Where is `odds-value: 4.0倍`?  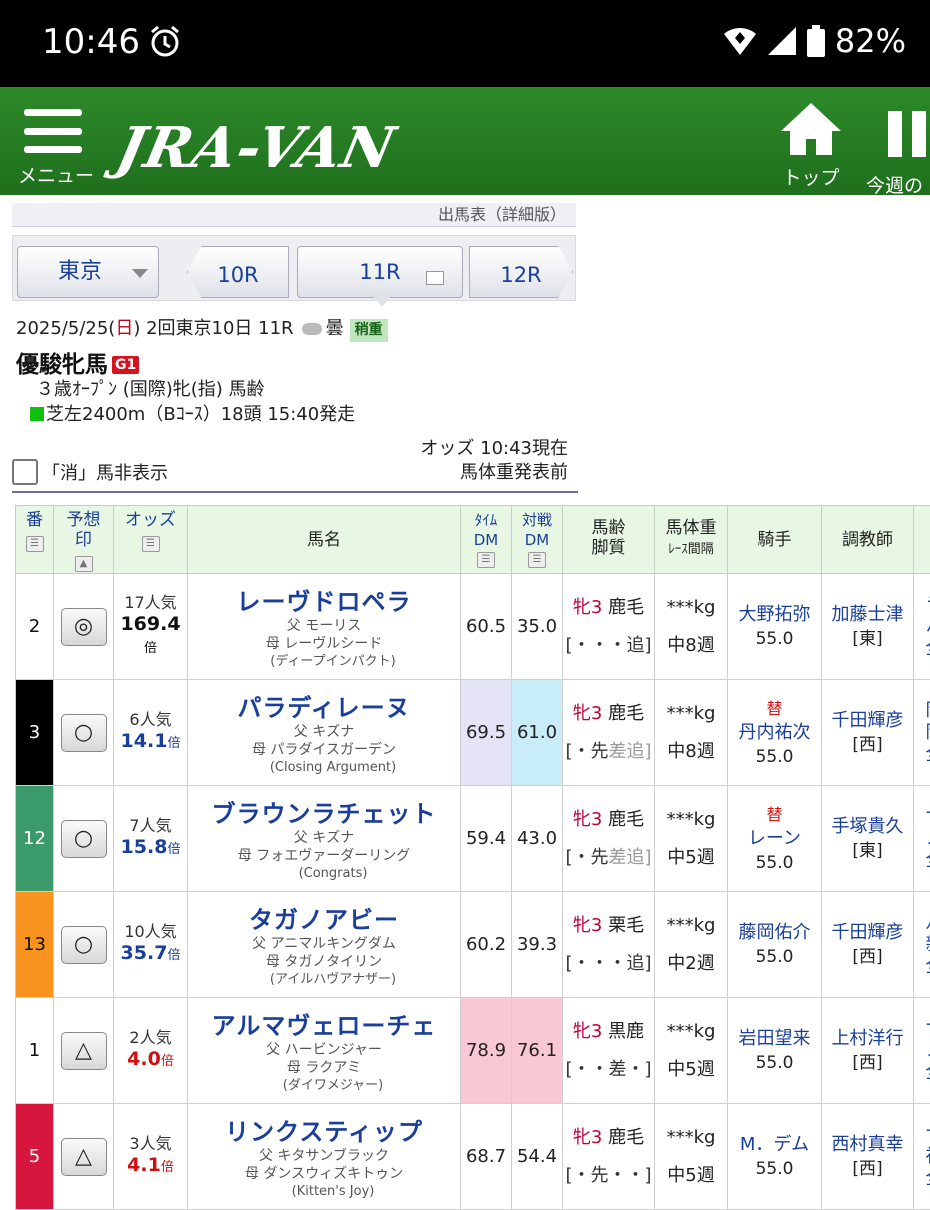 odds-value: 4.0倍 is located at coordinates (150, 1060).